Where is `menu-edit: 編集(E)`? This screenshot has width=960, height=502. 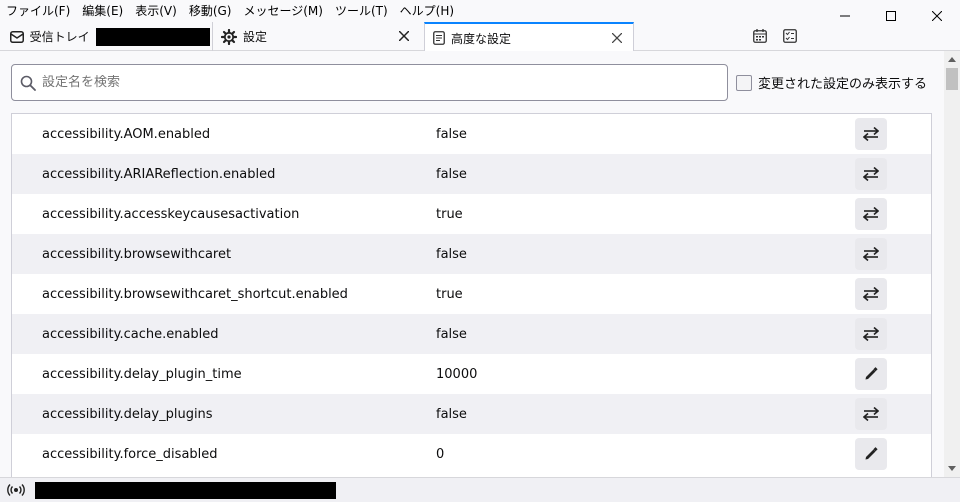 menu-edit: 編集(E) is located at coordinates (102, 11).